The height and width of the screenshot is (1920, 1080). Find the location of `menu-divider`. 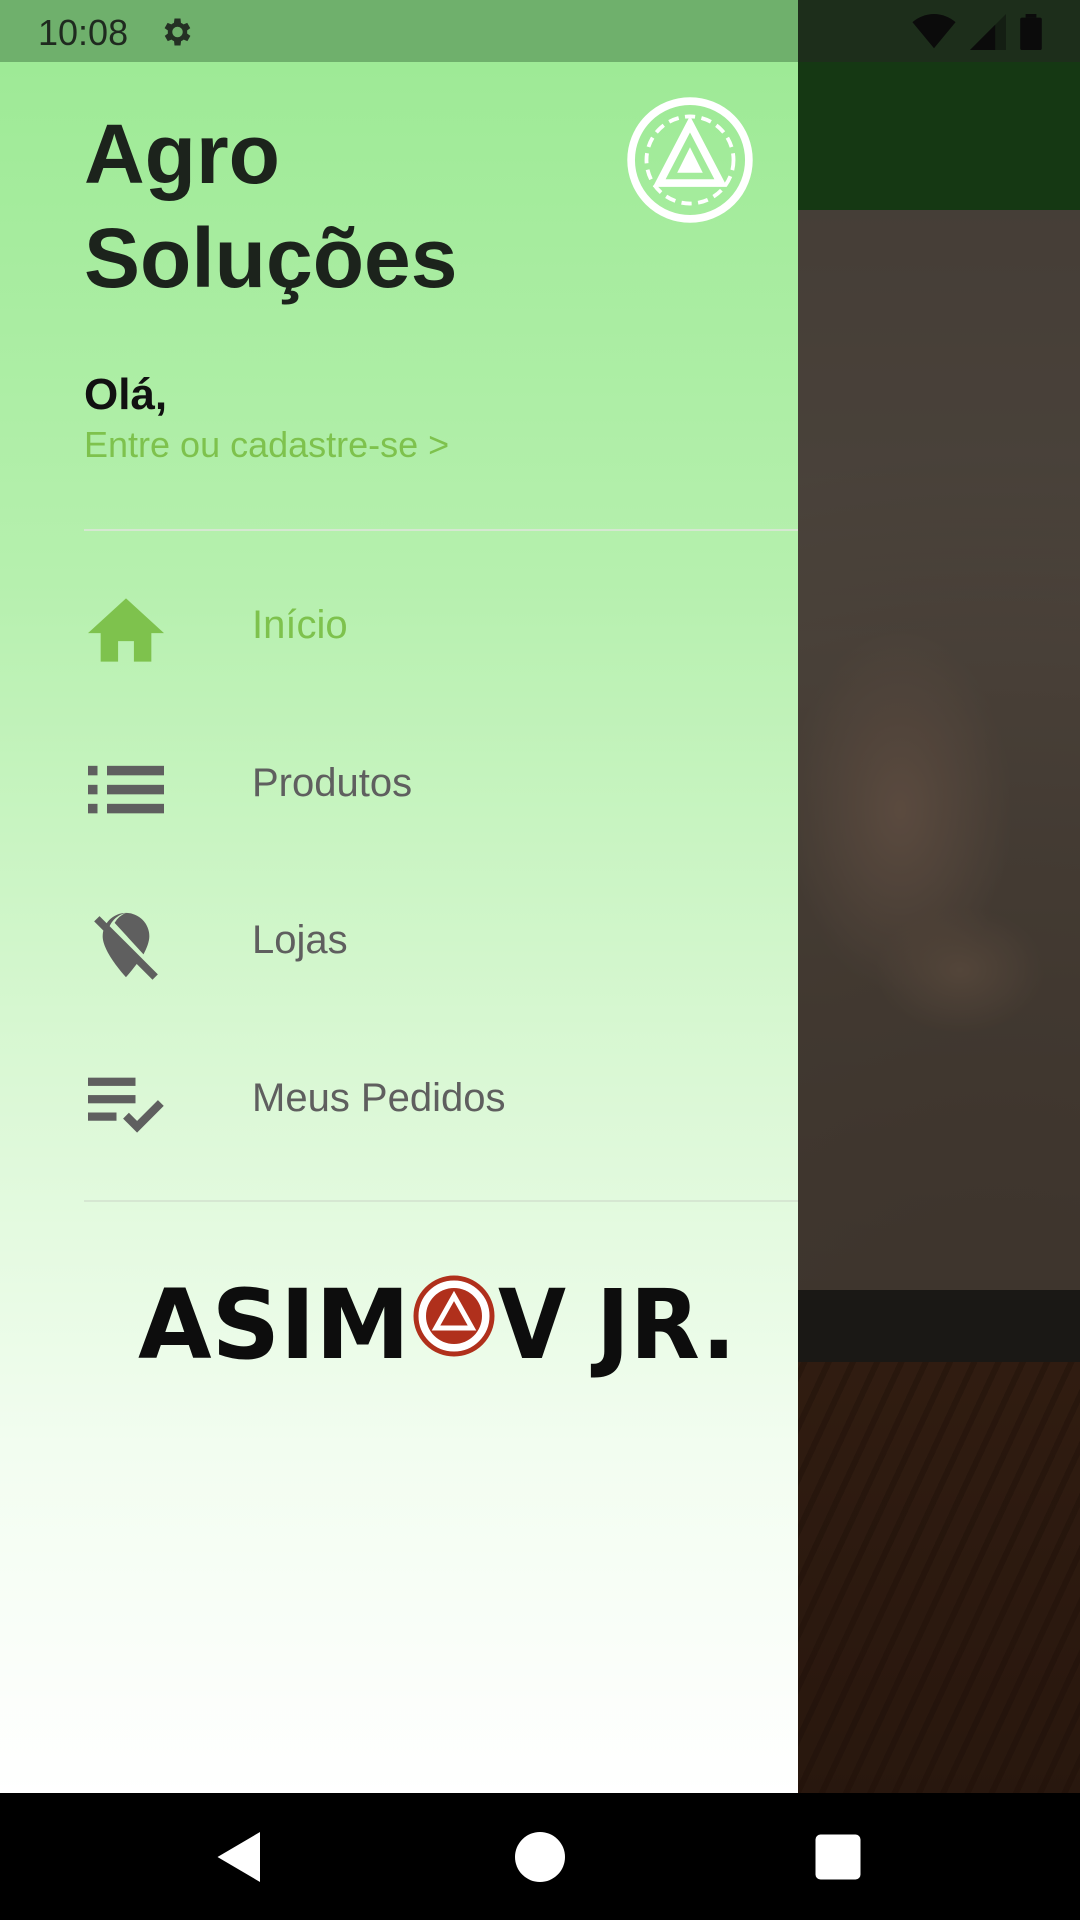

menu-divider is located at coordinates (441, 1201).